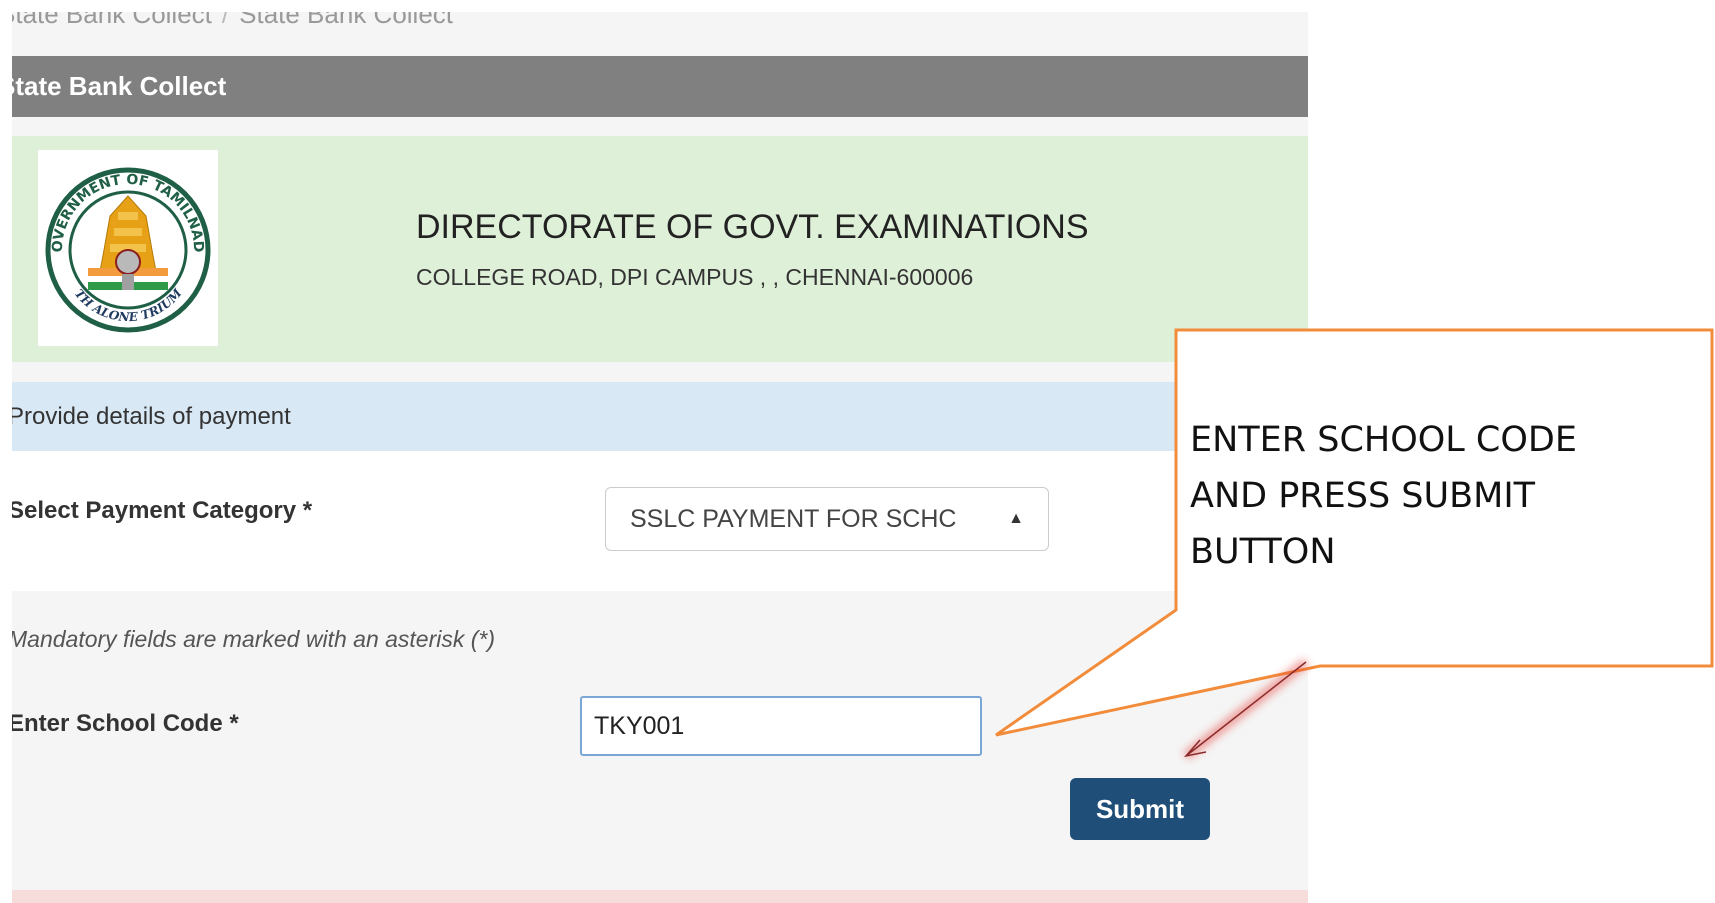  What do you see at coordinates (162, 510) in the screenshot?
I see `payment-category-label: Select Payment Category *` at bounding box center [162, 510].